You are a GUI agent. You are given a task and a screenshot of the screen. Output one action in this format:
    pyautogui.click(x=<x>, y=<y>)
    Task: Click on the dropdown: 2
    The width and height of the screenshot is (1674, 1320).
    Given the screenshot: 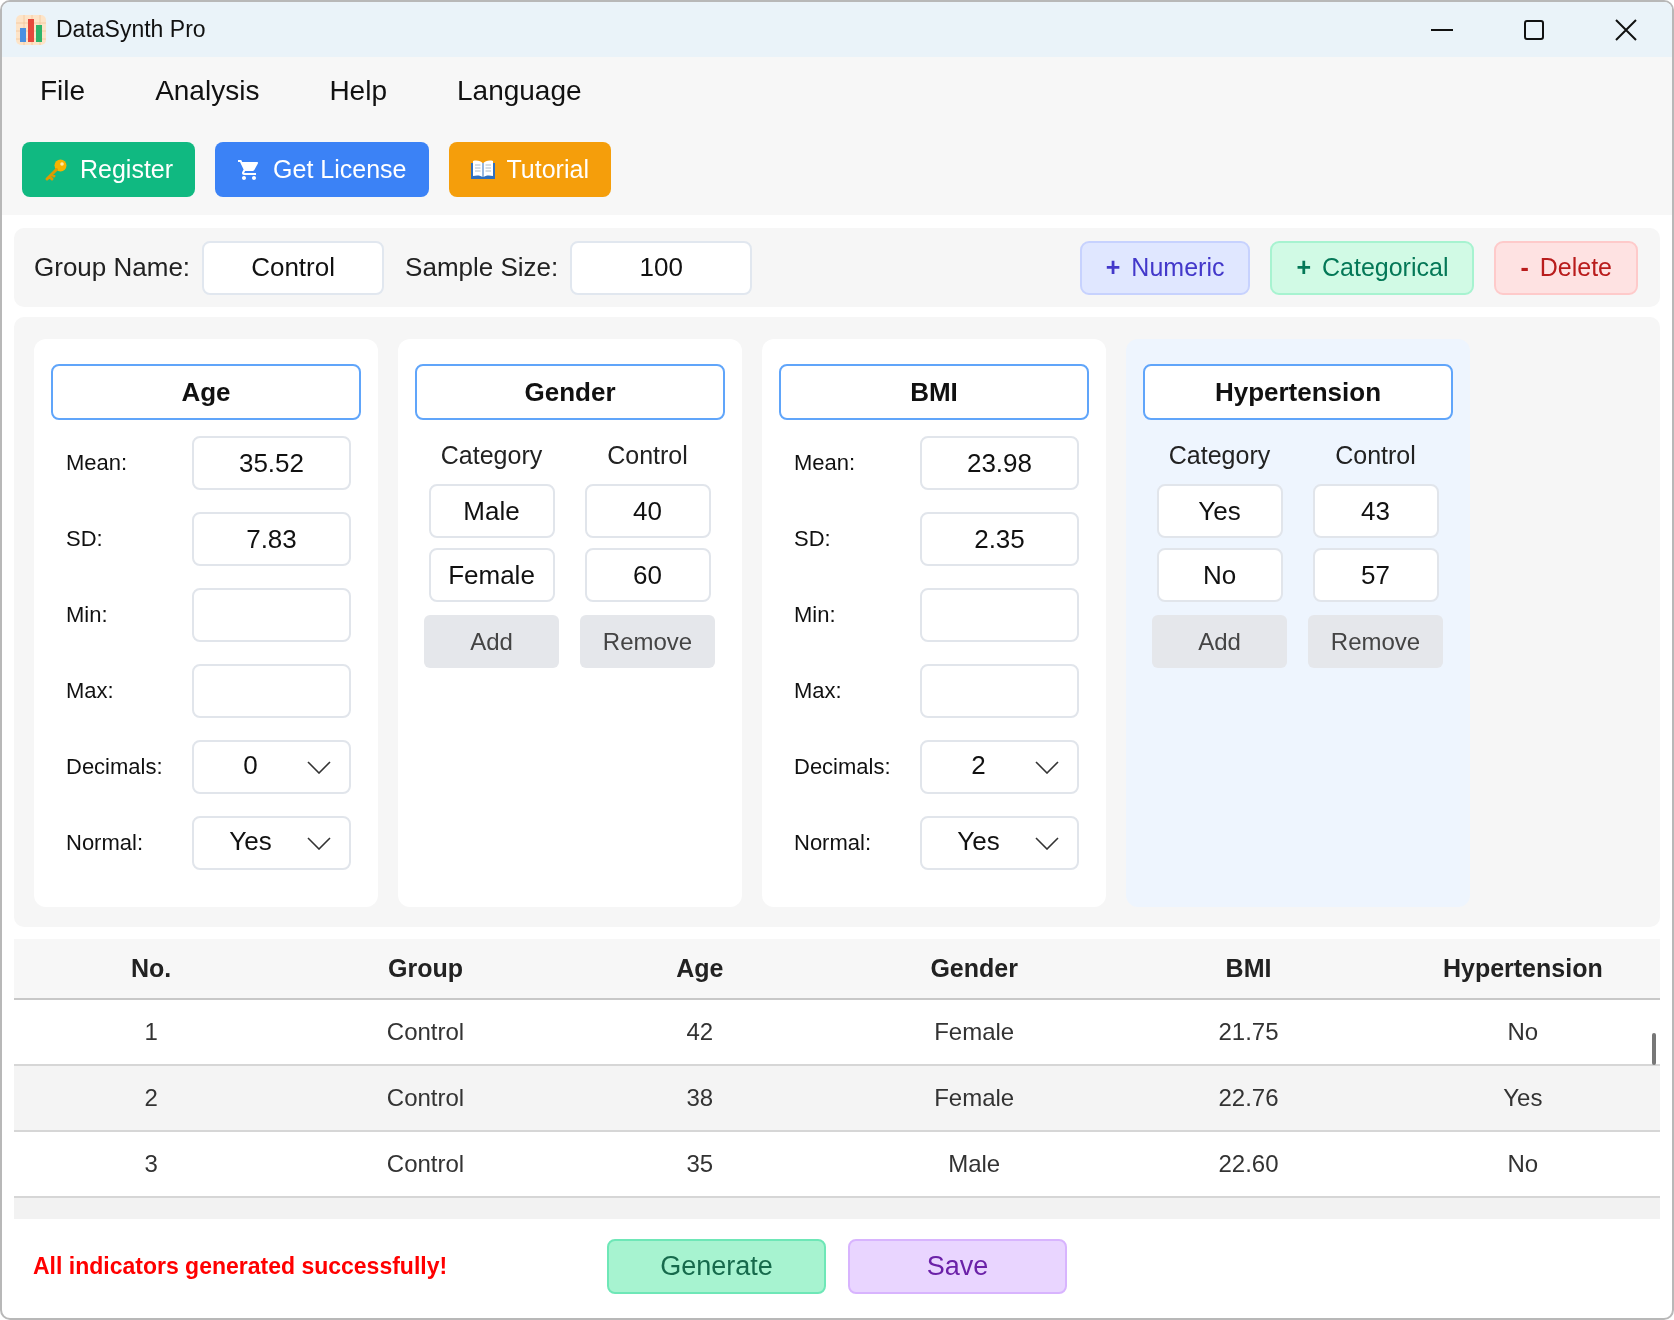 What is the action you would take?
    pyautogui.click(x=999, y=767)
    